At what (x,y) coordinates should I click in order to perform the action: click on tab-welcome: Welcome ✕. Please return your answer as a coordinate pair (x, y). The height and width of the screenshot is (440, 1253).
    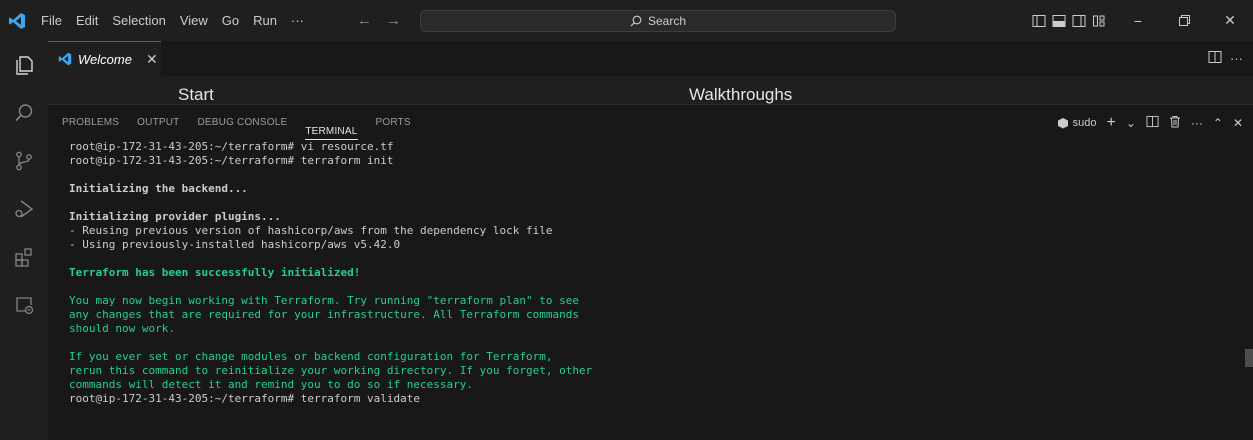
    Looking at the image, I should click on (104, 58).